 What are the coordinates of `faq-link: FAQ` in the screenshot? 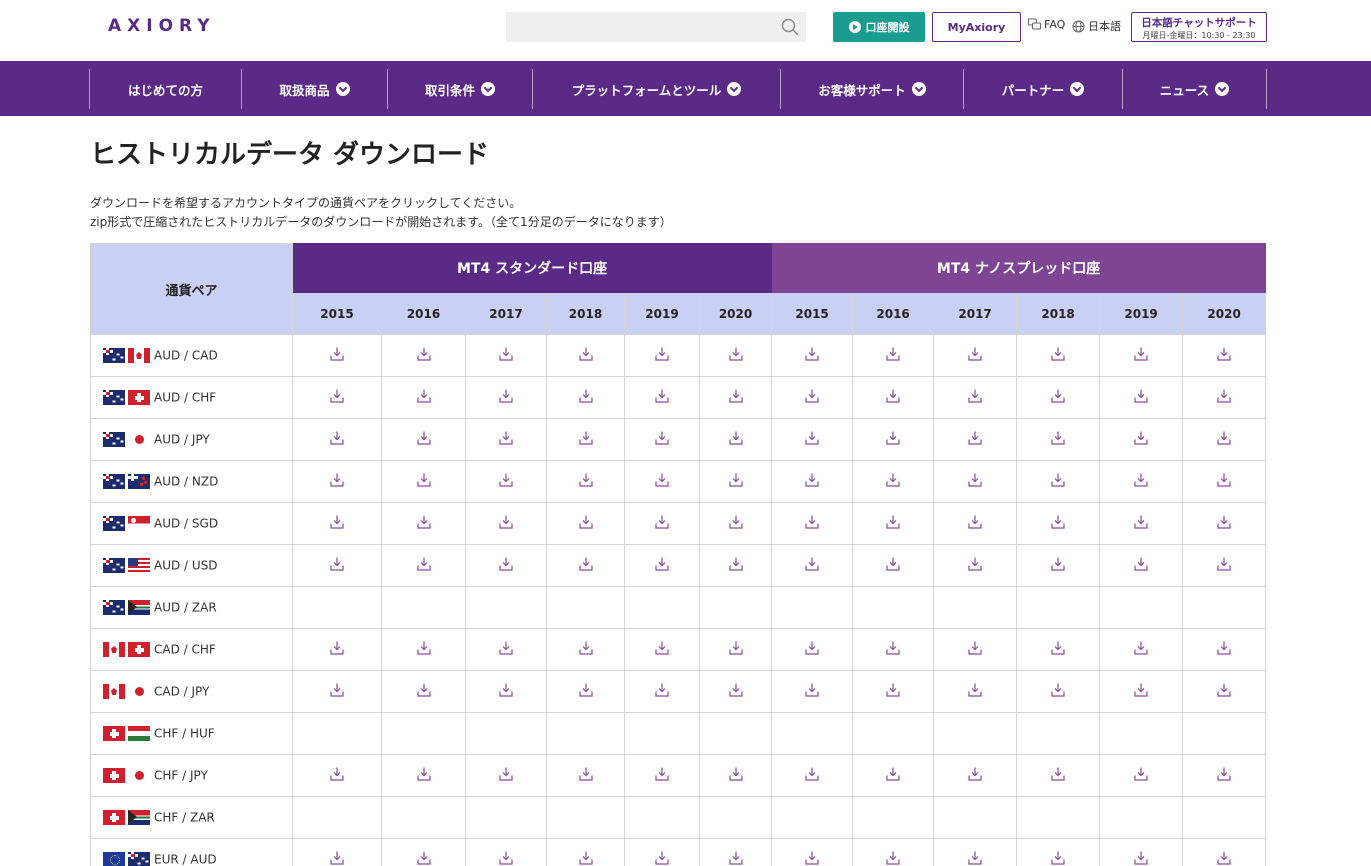 It's located at (1046, 24).